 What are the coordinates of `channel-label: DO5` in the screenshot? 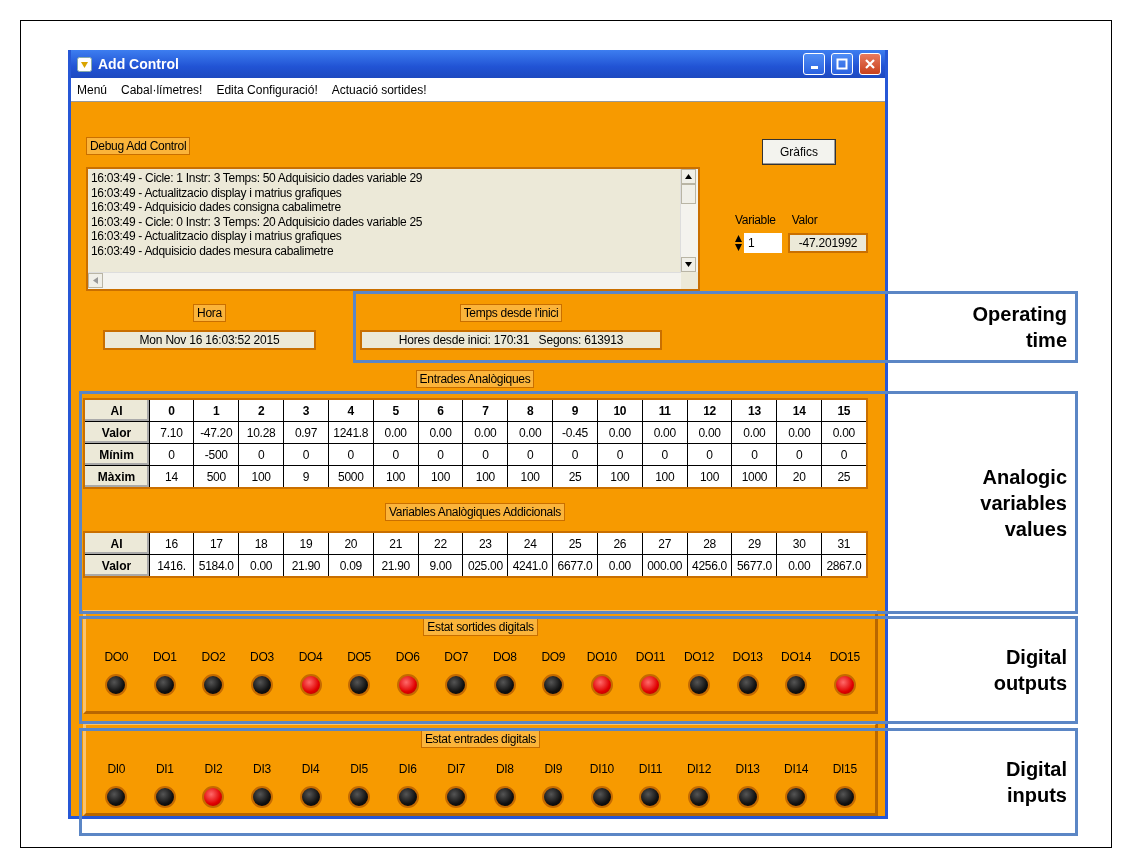 It's located at (359, 657).